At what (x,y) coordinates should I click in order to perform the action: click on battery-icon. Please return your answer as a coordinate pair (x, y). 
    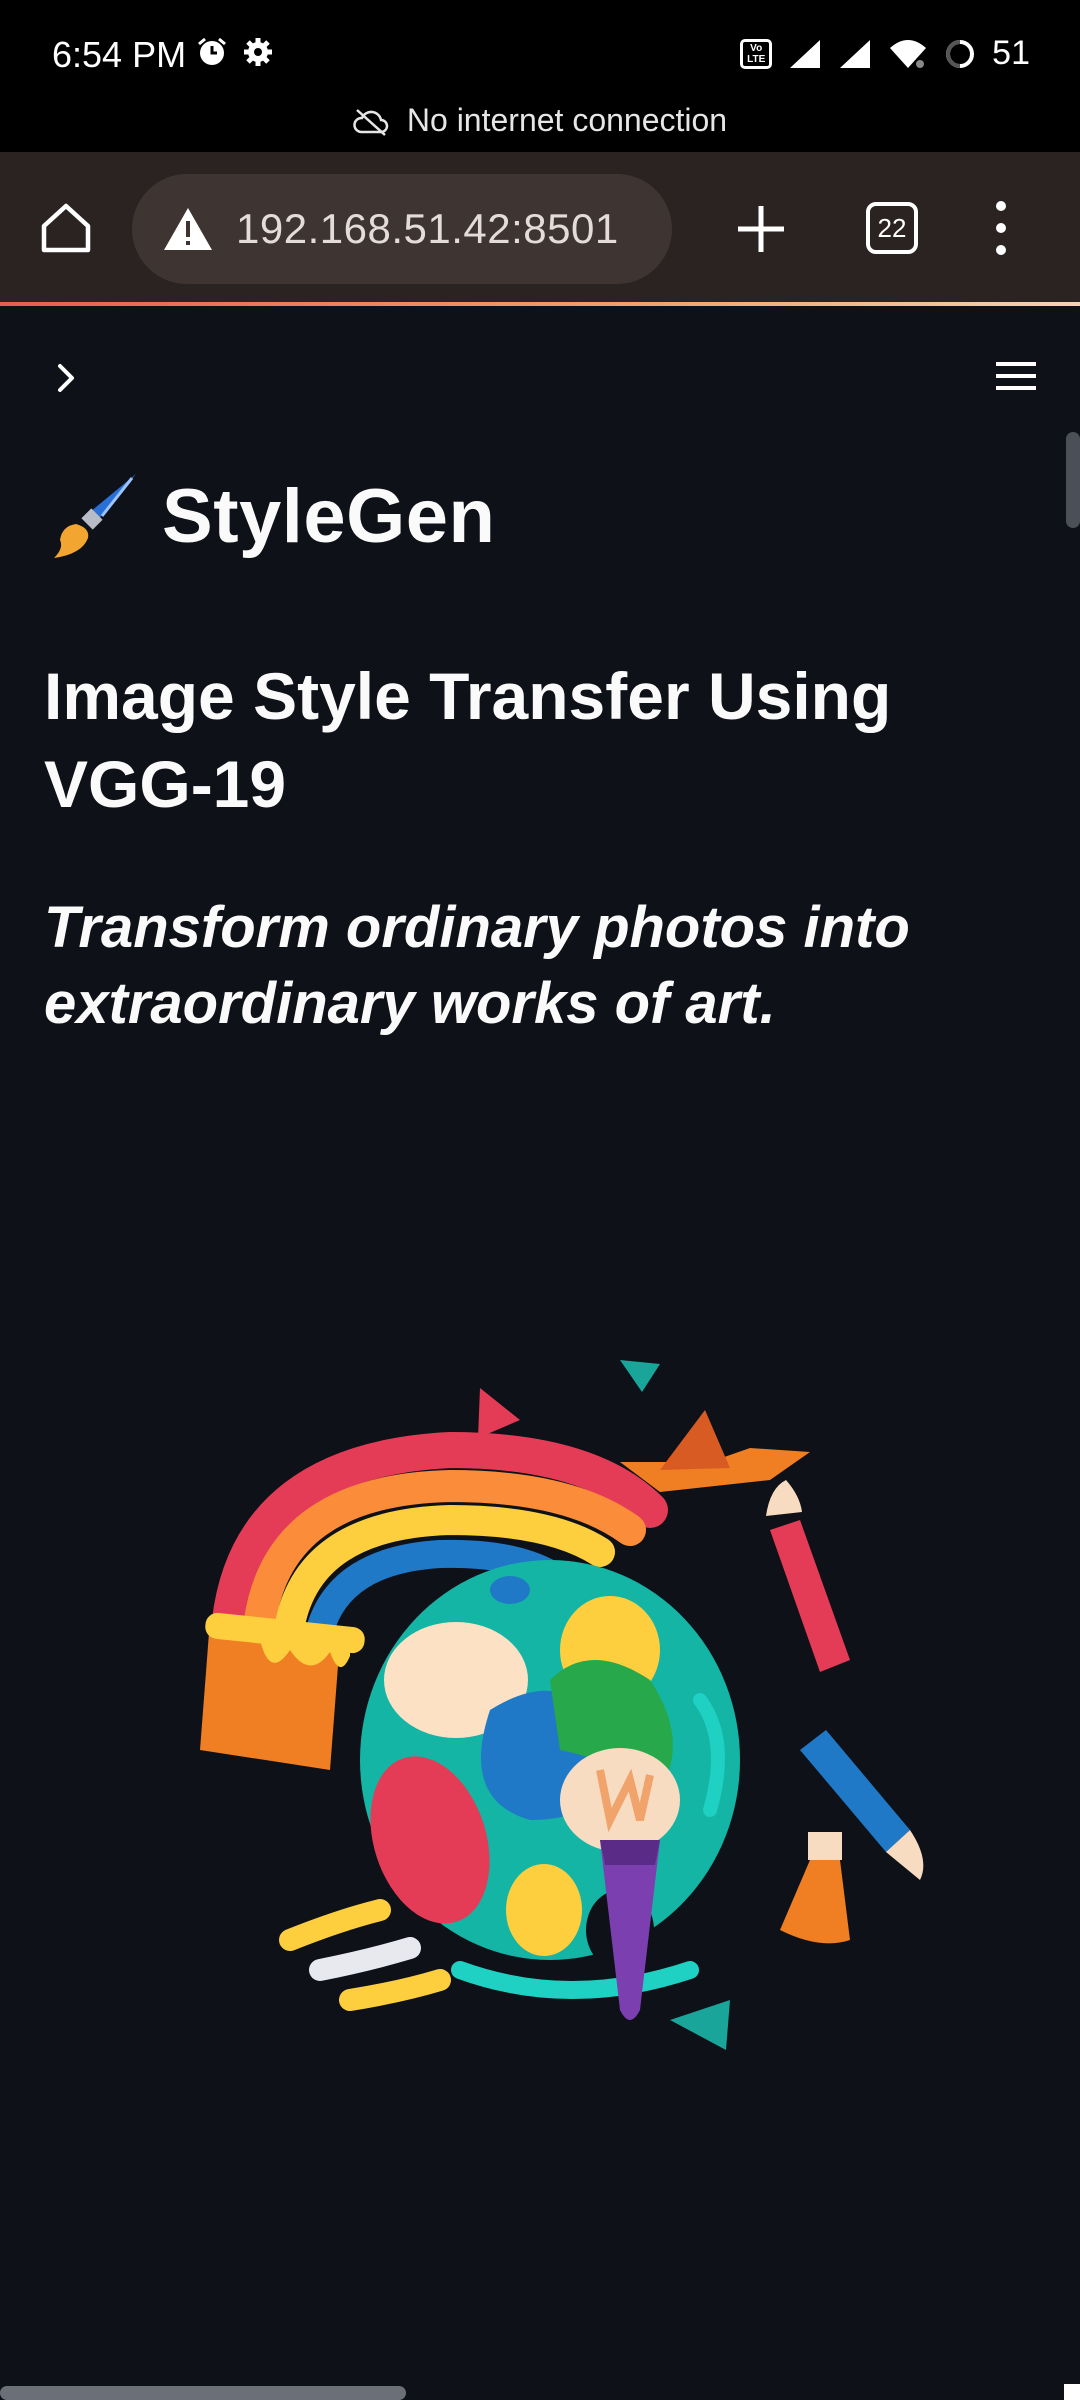
    Looking at the image, I should click on (960, 53).